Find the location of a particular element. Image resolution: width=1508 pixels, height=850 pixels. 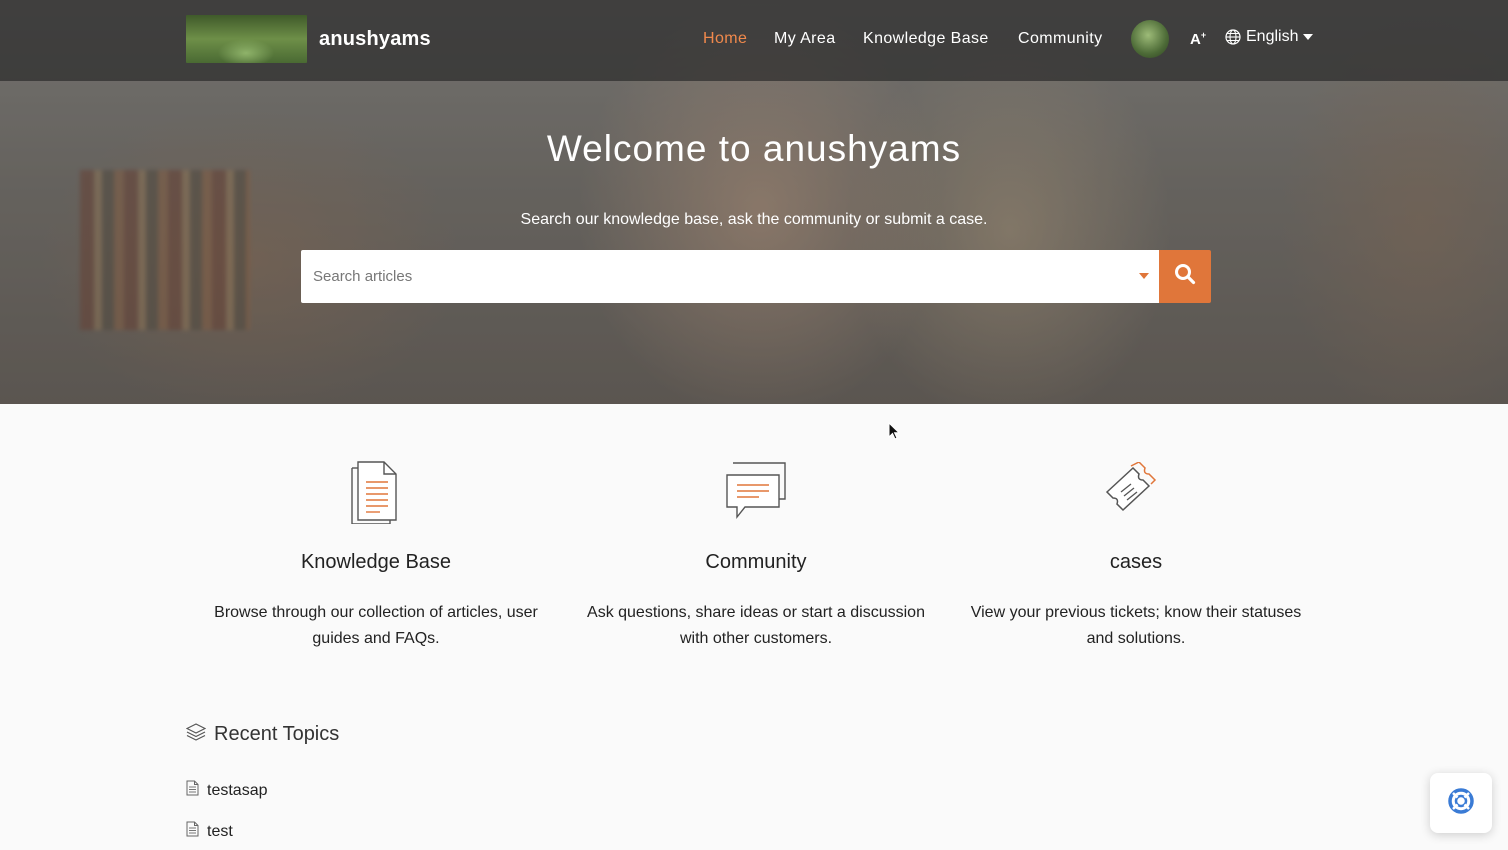

language-selector: English is located at coordinates (1269, 37).